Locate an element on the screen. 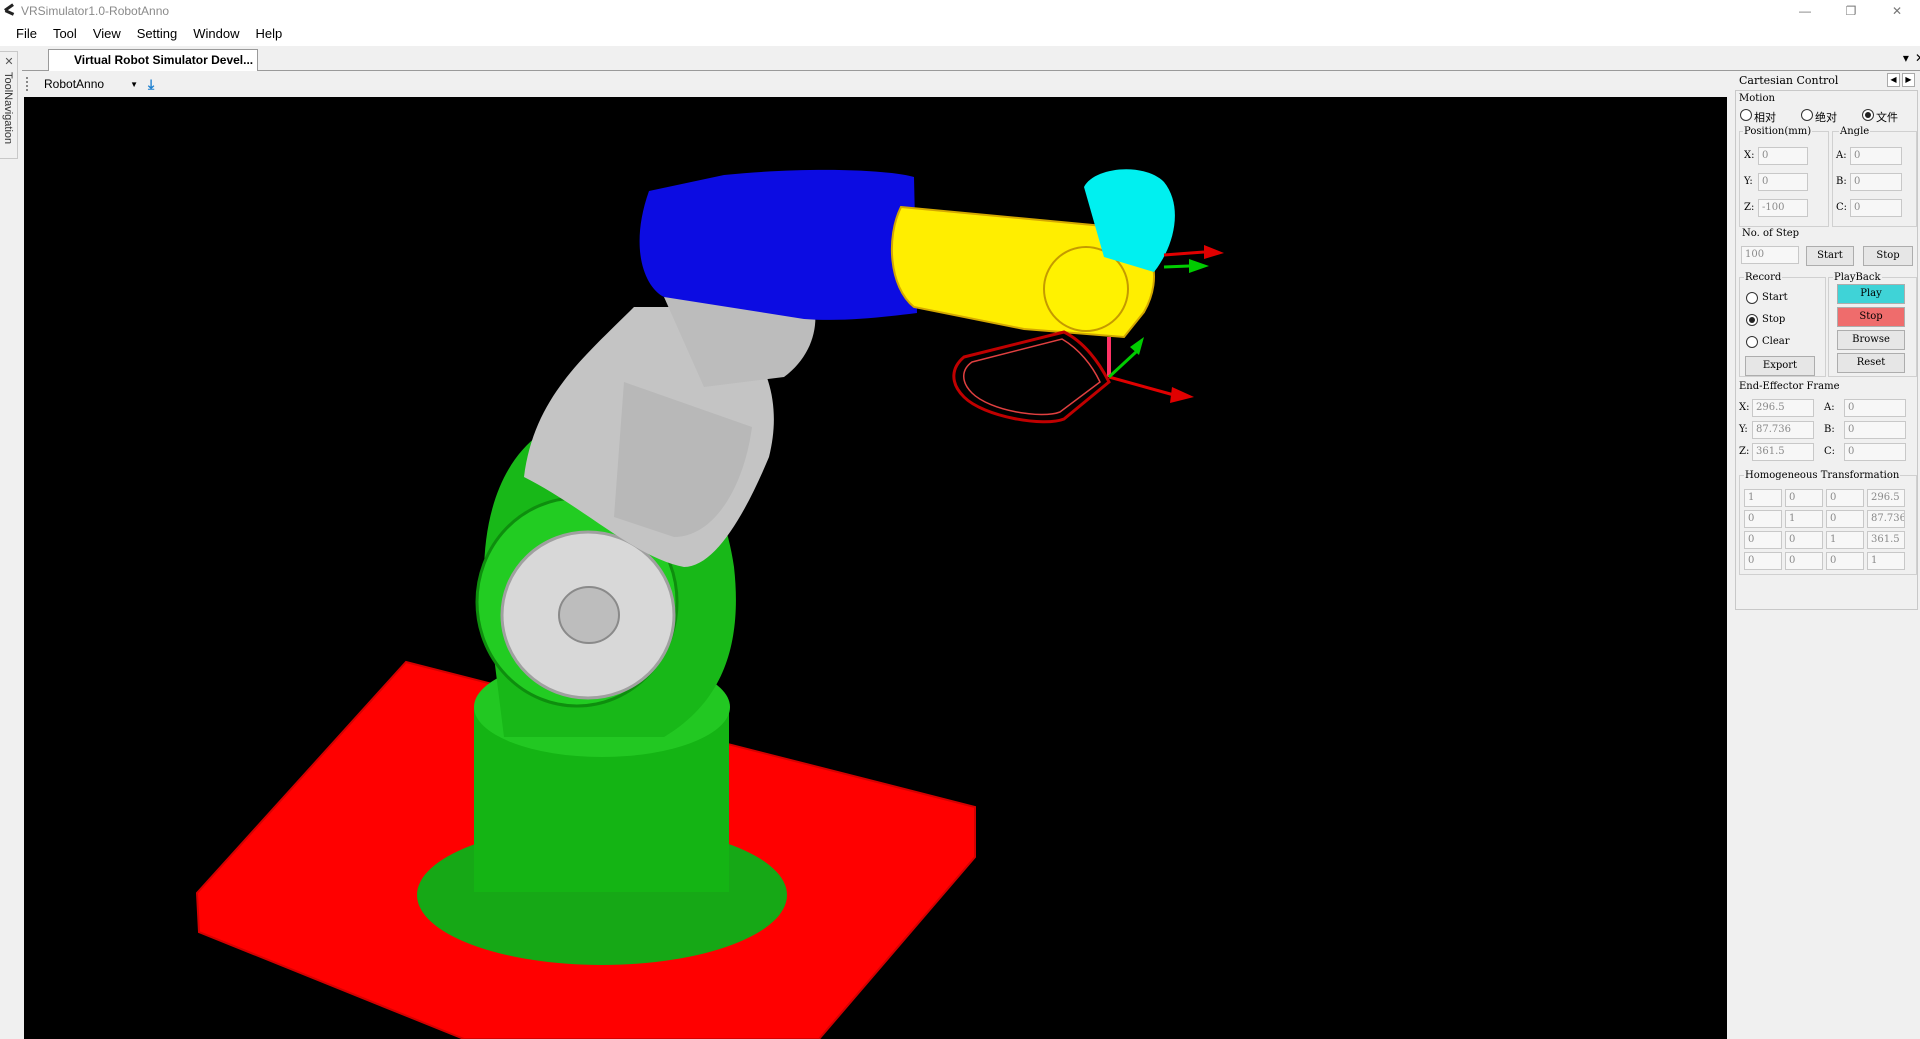  angle-label: Angle is located at coordinates (1855, 131).